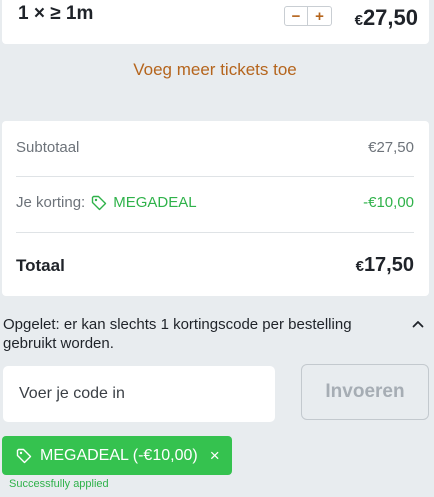  I want to click on total-value: 17,50, so click(388, 265).